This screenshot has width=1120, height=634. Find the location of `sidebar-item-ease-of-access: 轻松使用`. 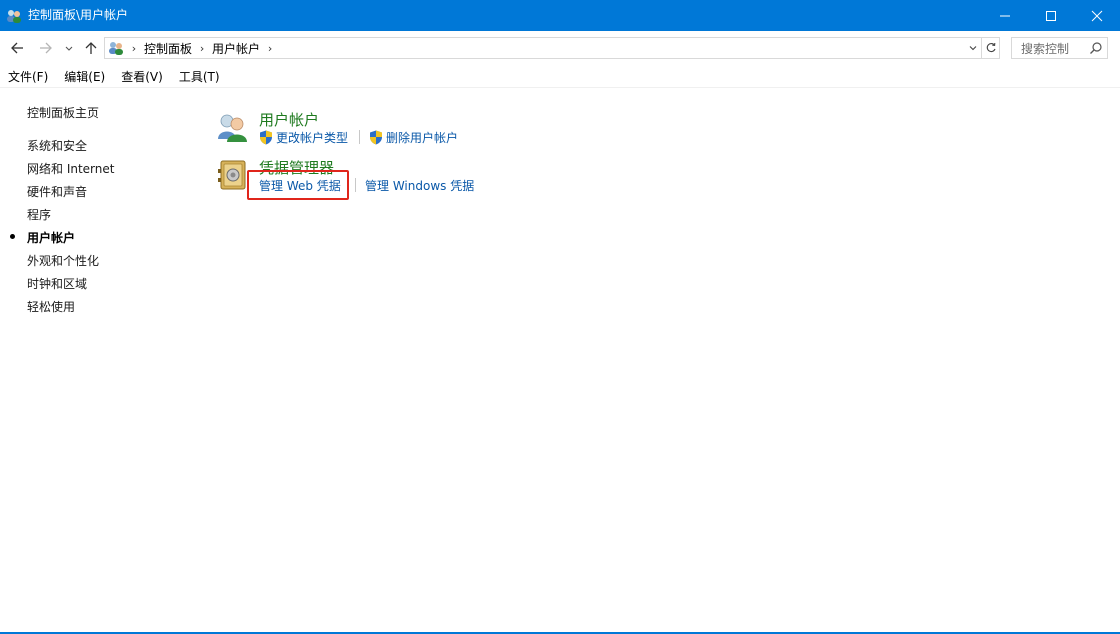

sidebar-item-ease-of-access: 轻松使用 is located at coordinates (51, 306).